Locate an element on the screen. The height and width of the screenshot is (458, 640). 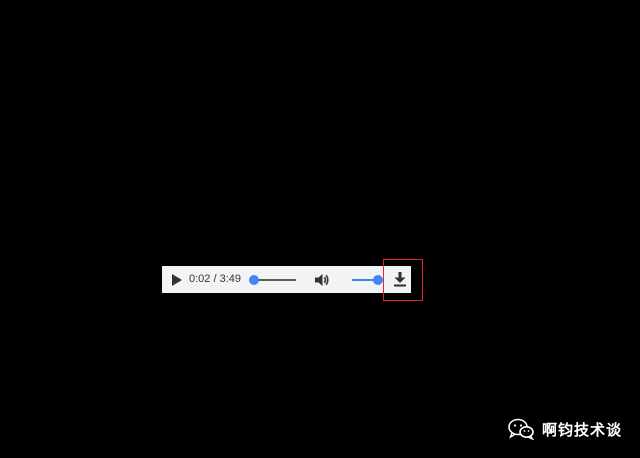
time-display: 0:02 / 3:49 is located at coordinates (215, 279).